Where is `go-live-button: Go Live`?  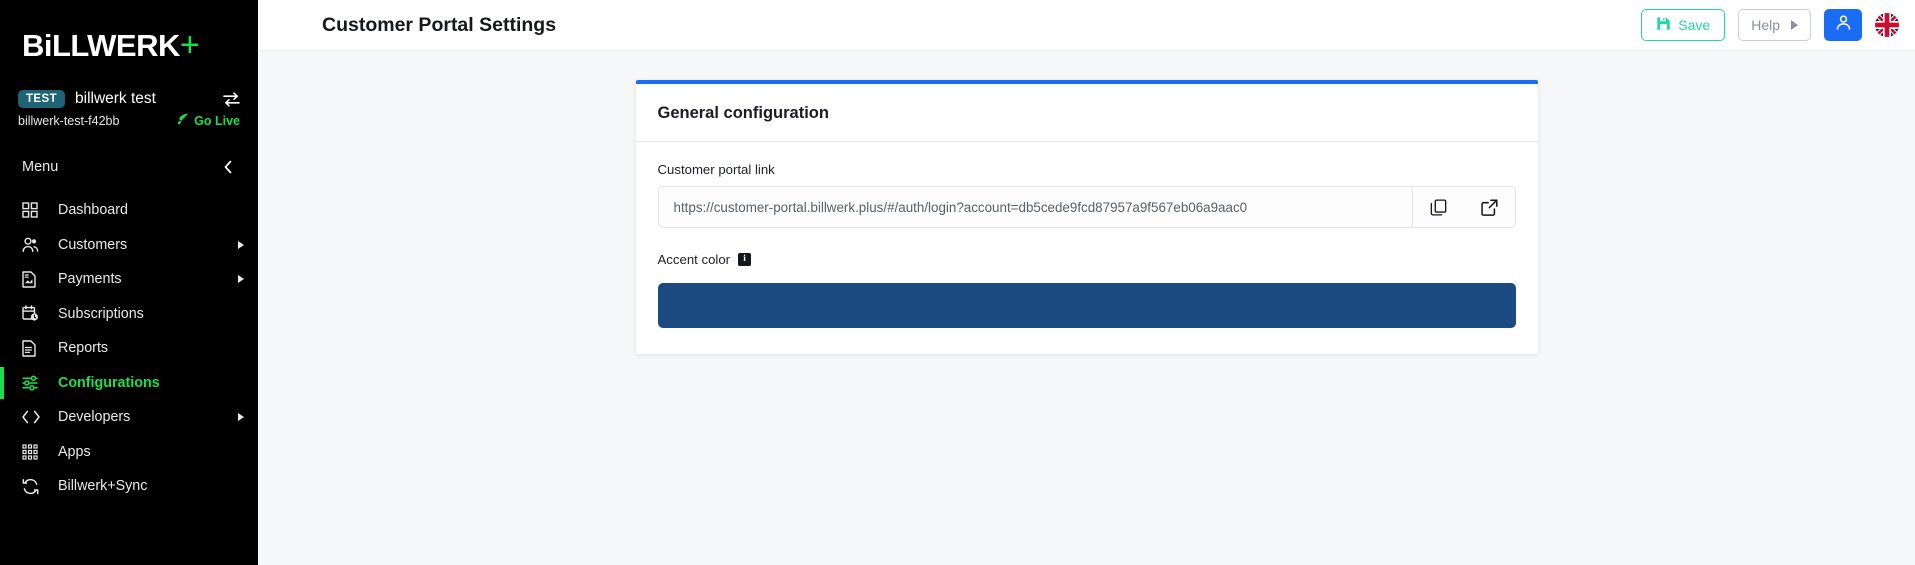 go-live-button: Go Live is located at coordinates (208, 121).